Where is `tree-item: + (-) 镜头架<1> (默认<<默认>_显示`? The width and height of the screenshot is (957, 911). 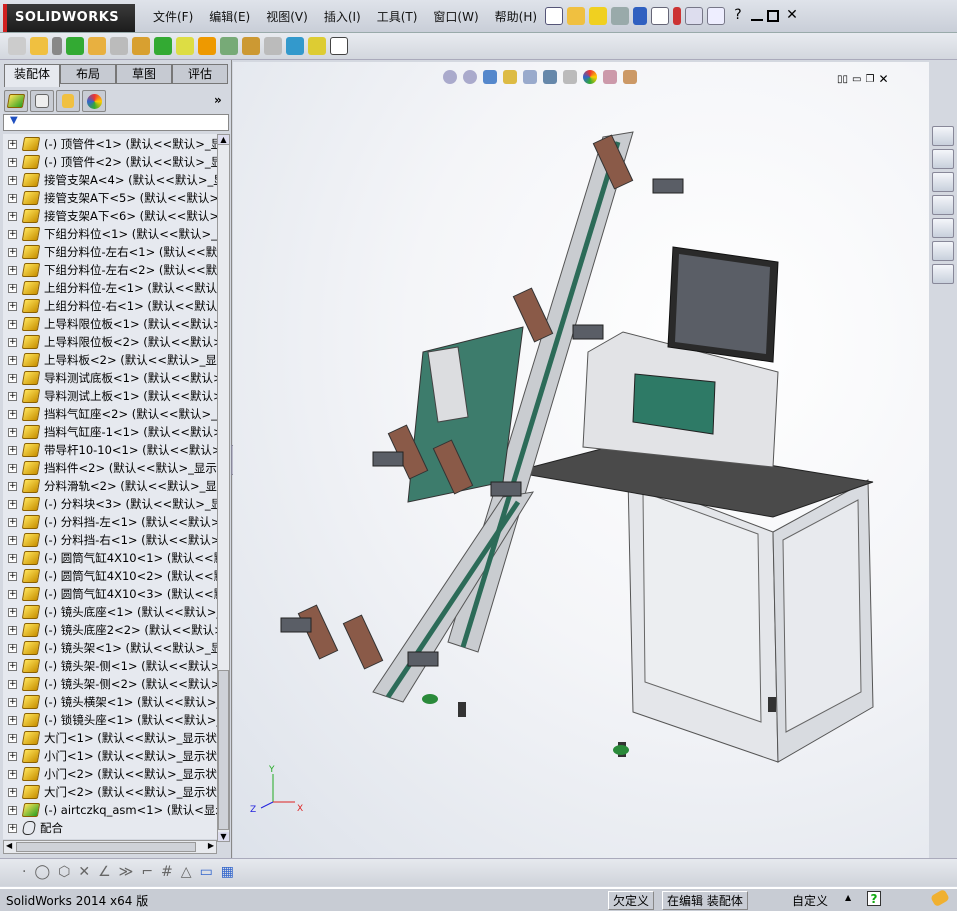
tree-item: + (-) 镜头架<1> (默认<<默认>_显示 is located at coordinates (110, 648).